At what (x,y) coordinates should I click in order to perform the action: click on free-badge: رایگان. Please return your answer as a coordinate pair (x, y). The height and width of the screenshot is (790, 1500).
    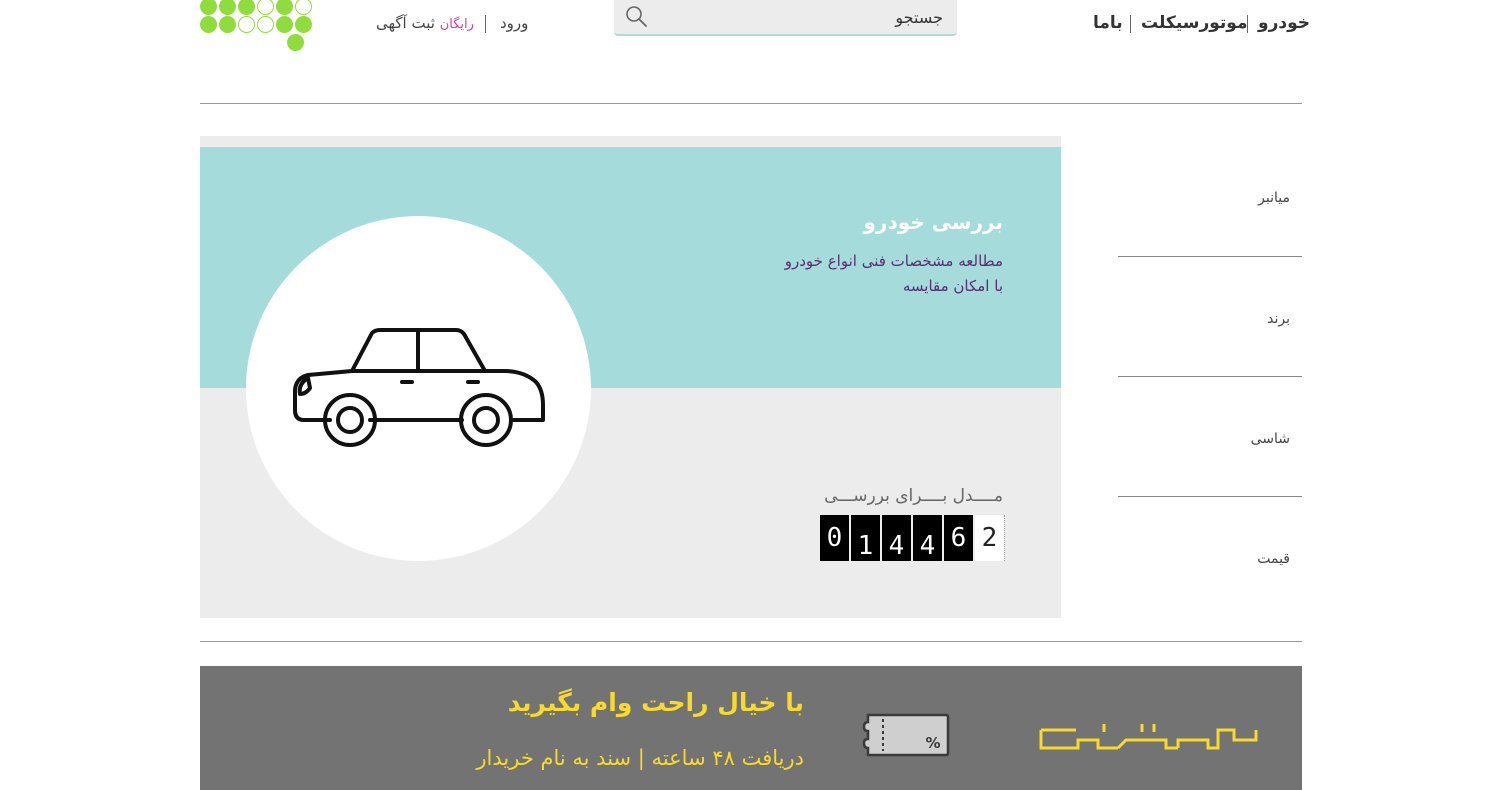
    Looking at the image, I should click on (456, 24).